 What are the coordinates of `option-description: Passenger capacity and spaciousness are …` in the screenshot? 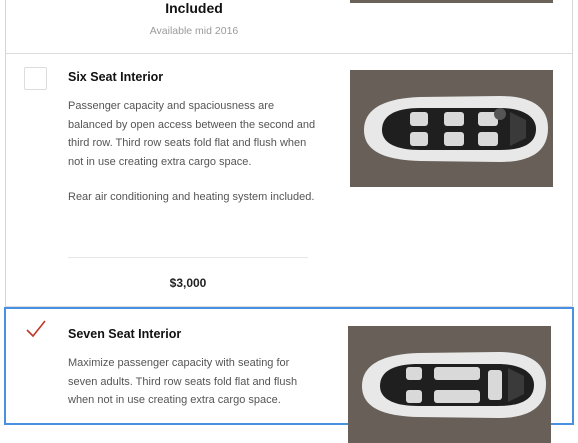 It's located at (192, 134).